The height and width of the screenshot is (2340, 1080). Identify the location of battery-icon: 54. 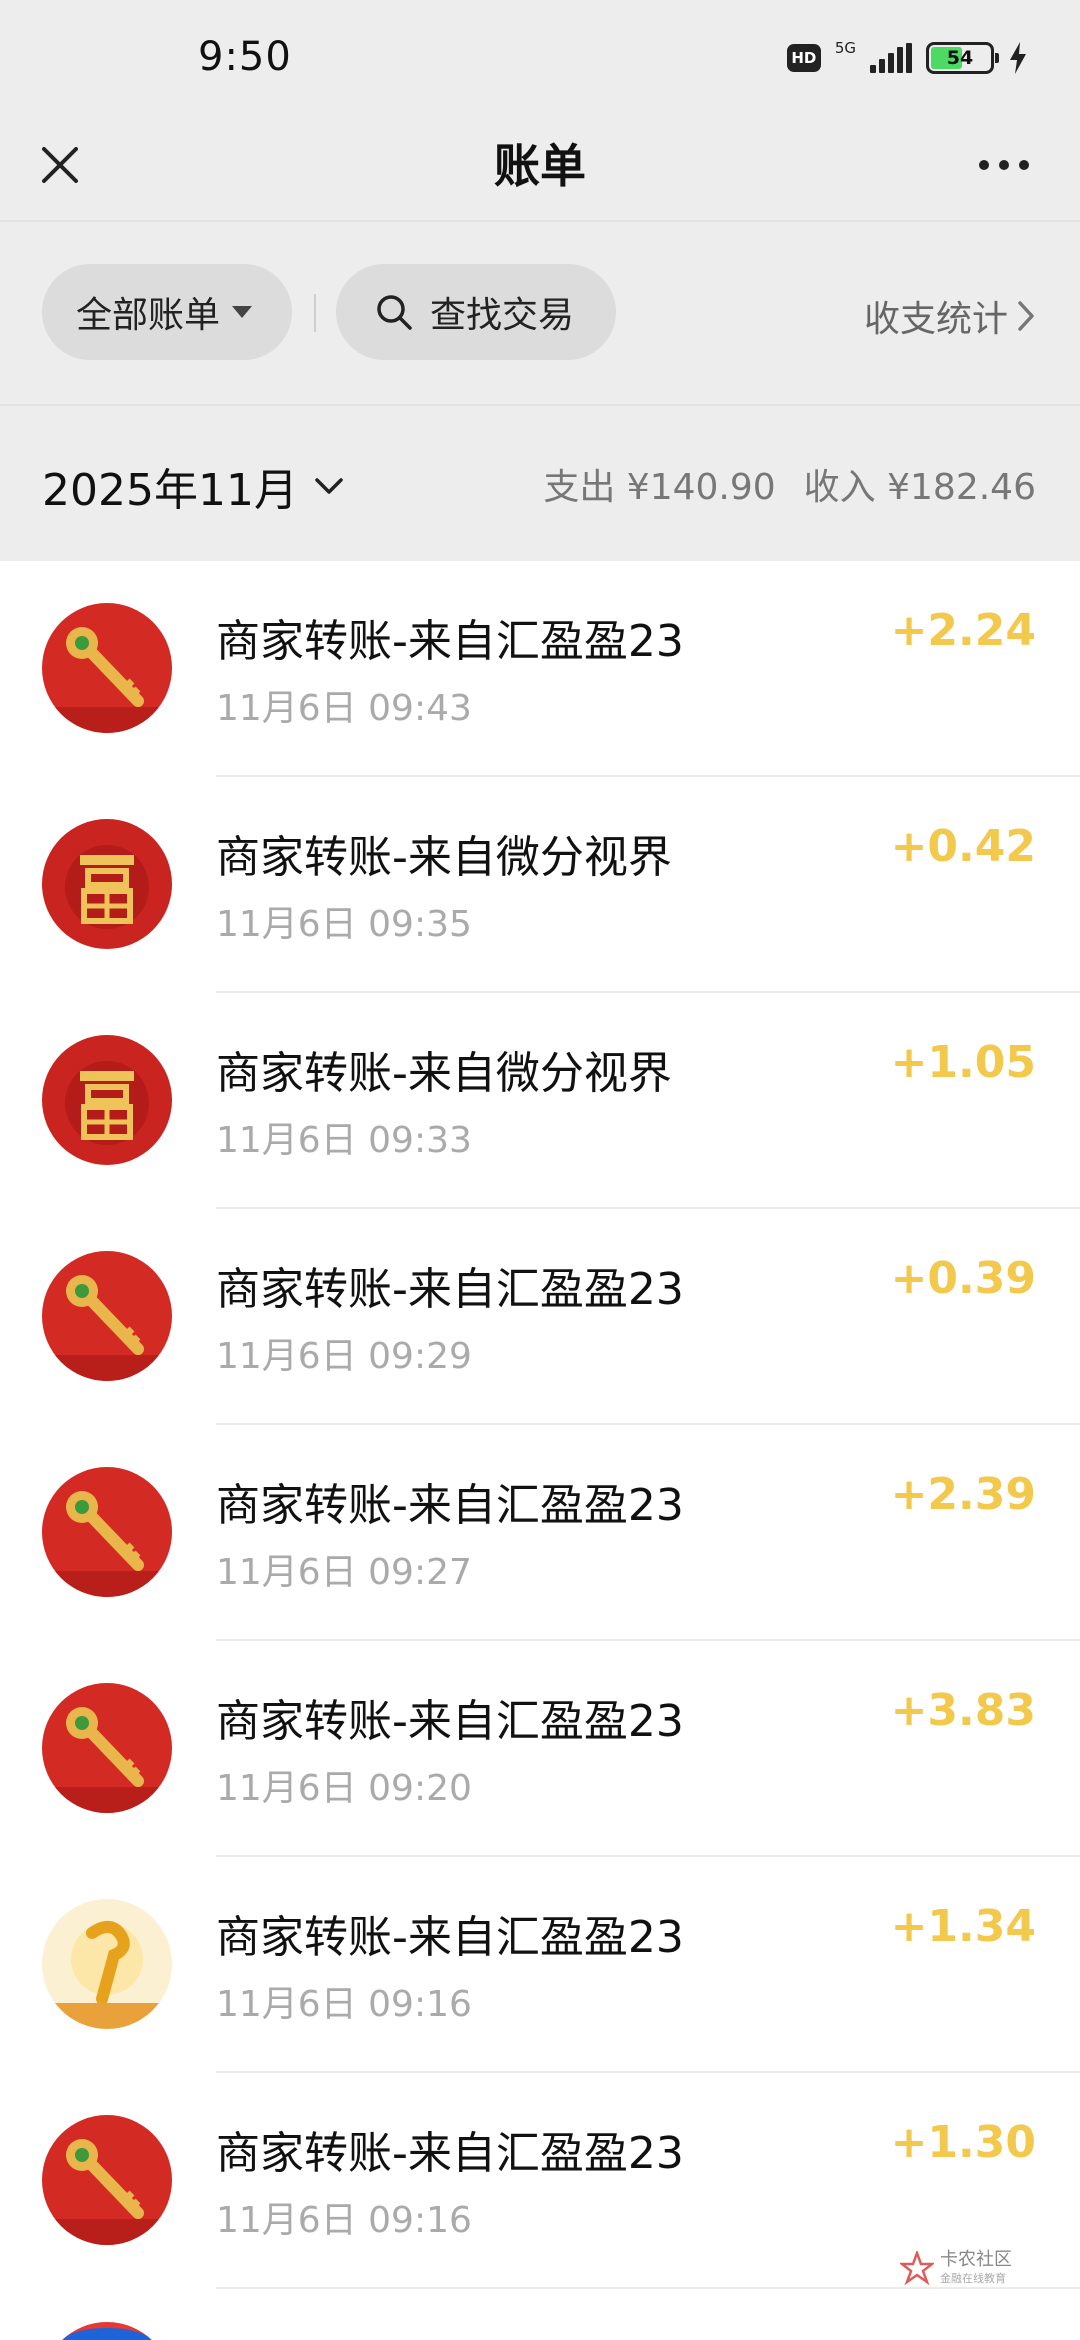
(962, 58).